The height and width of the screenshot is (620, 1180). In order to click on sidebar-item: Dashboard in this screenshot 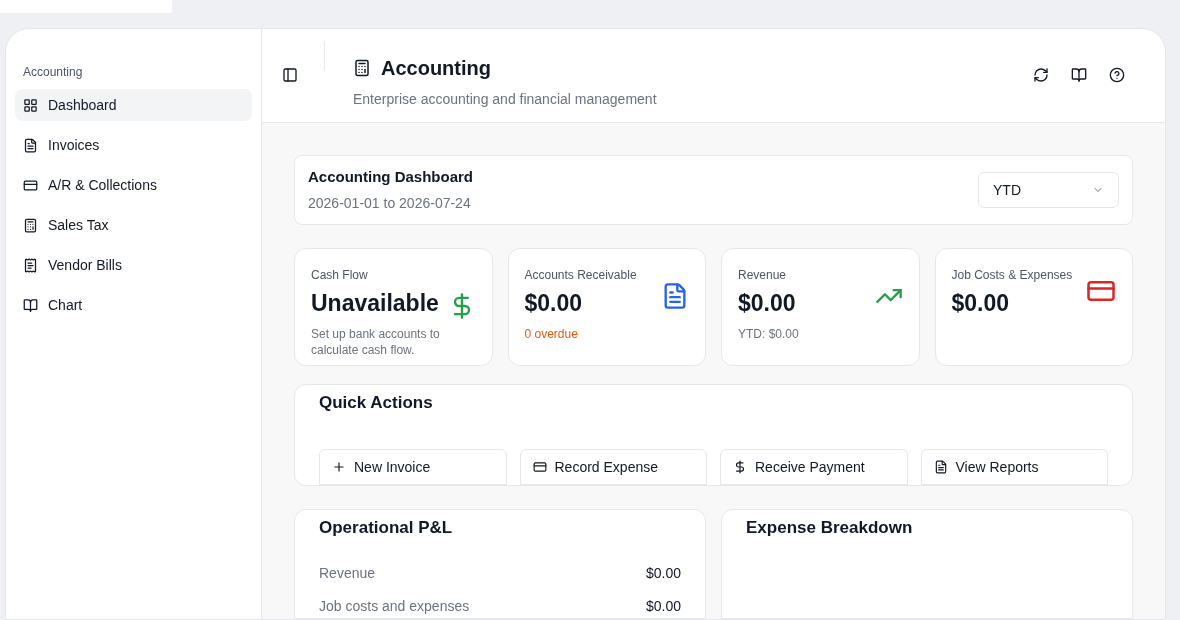, I will do `click(133, 105)`.